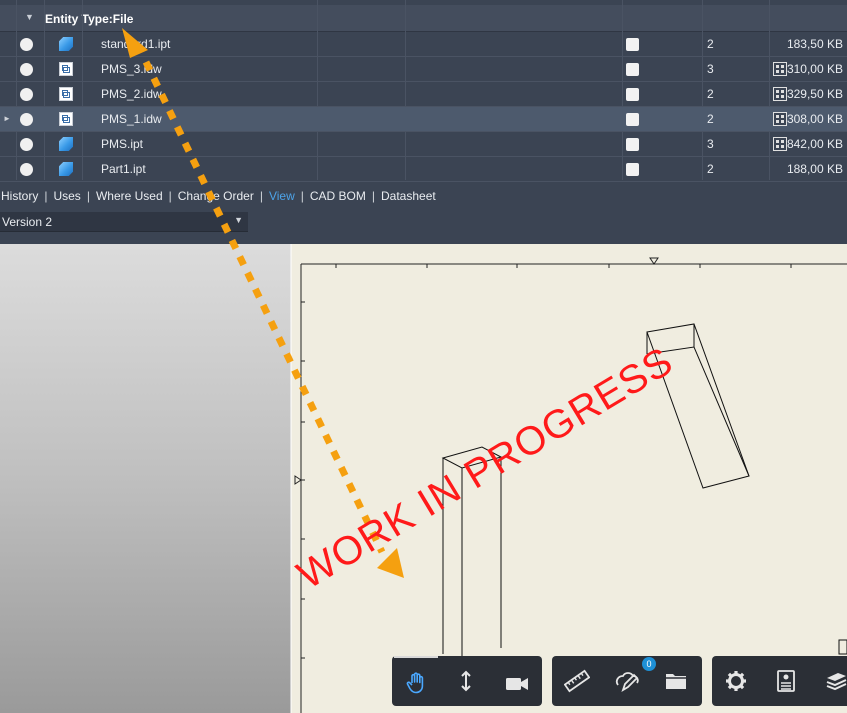 This screenshot has width=847, height=713. What do you see at coordinates (423, 119) in the screenshot?
I see `table-row: ► PMS_1.idw 2 308,00 KB` at bounding box center [423, 119].